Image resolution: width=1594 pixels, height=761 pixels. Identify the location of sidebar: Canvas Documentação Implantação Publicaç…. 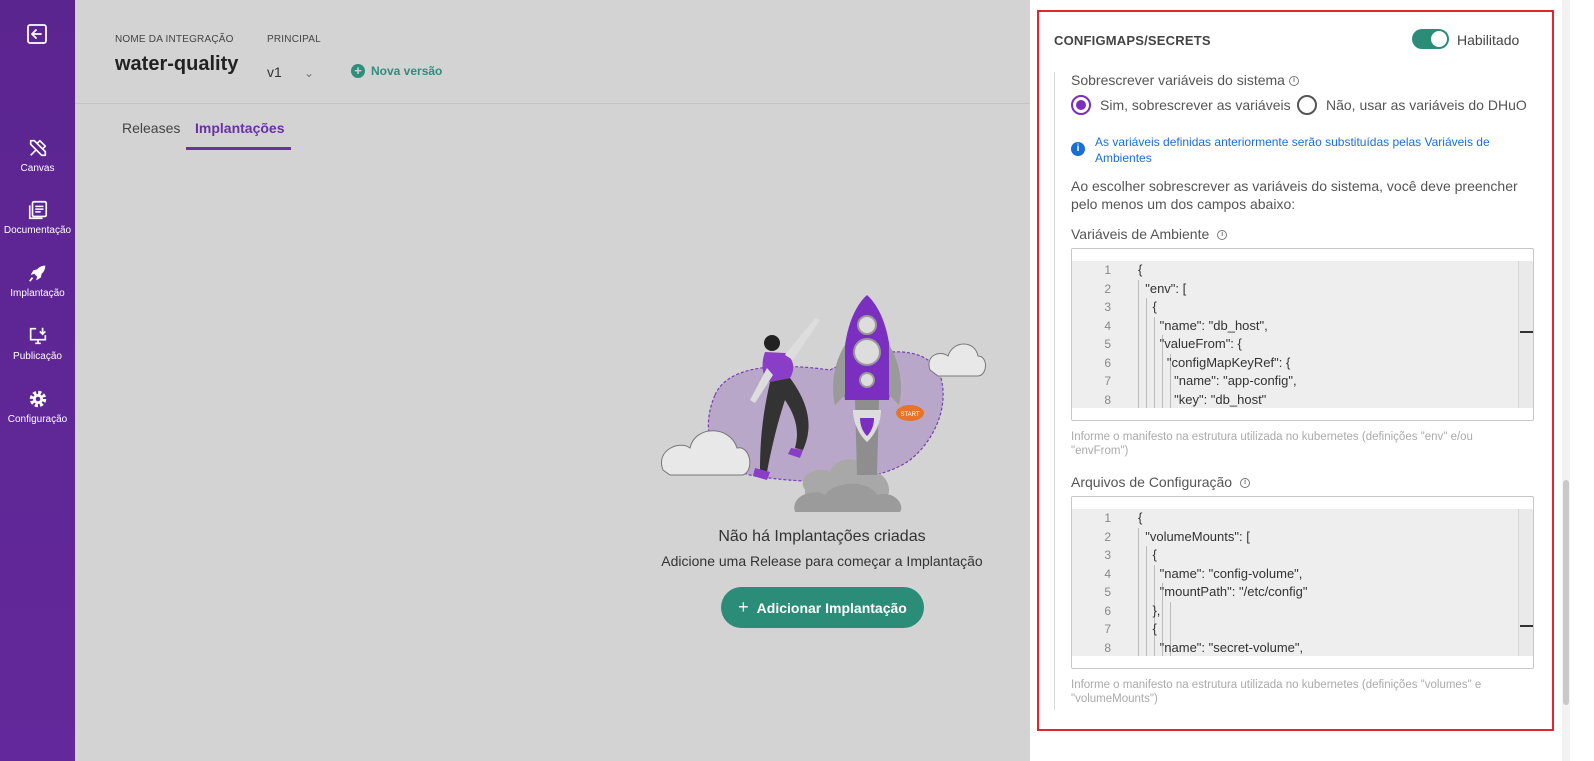
(37, 380).